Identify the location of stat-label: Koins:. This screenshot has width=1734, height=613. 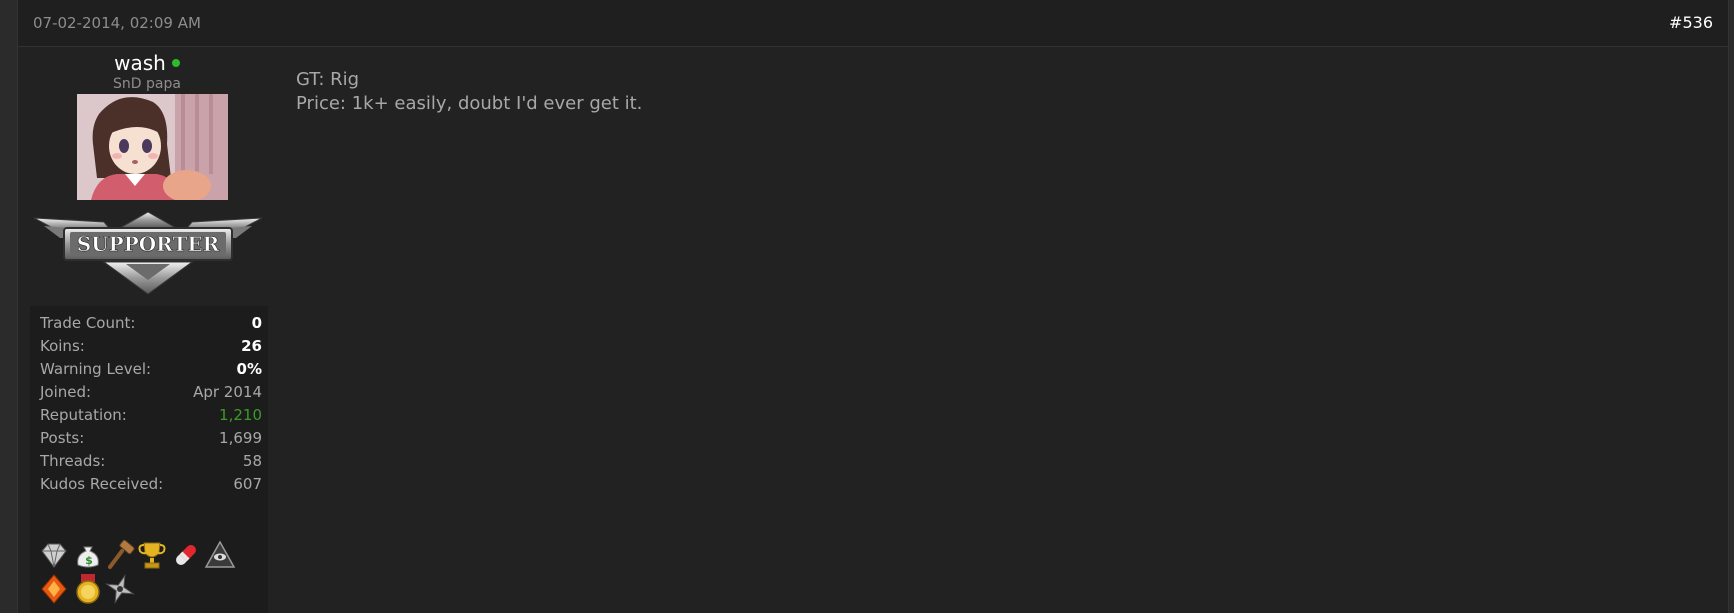
(62, 346).